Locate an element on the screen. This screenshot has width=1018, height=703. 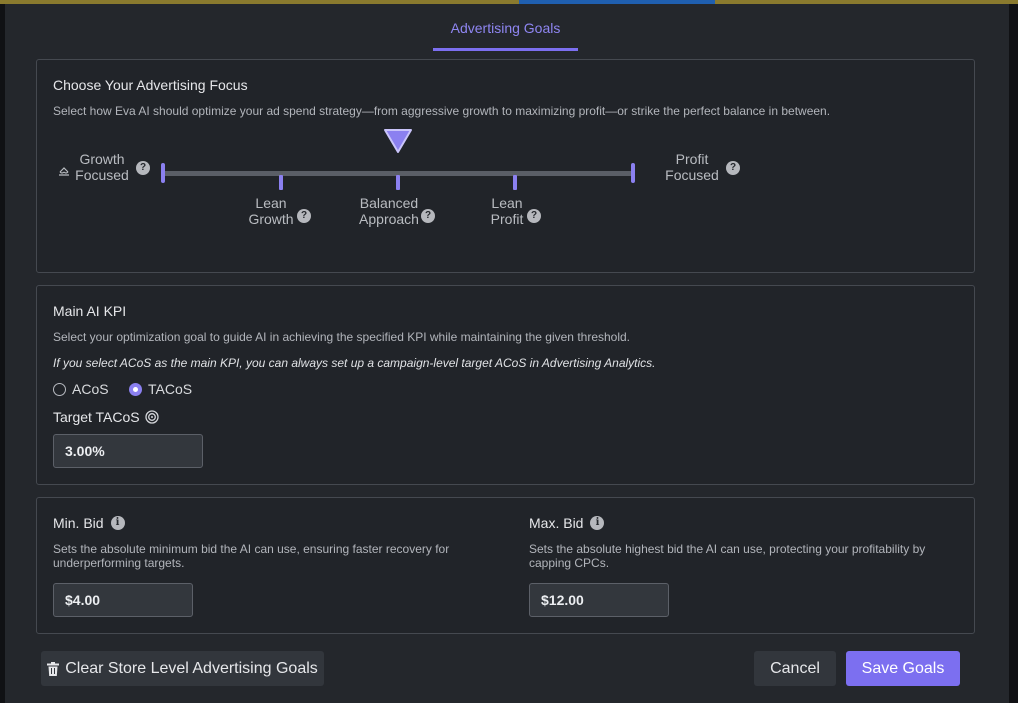
balanced-approach-label: Balanced Approach is located at coordinates (389, 211).